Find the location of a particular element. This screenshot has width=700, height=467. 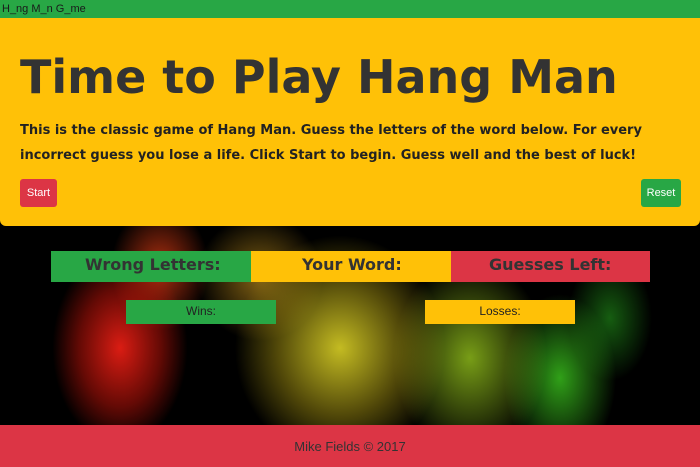

wins-counter: Wins: is located at coordinates (201, 312).